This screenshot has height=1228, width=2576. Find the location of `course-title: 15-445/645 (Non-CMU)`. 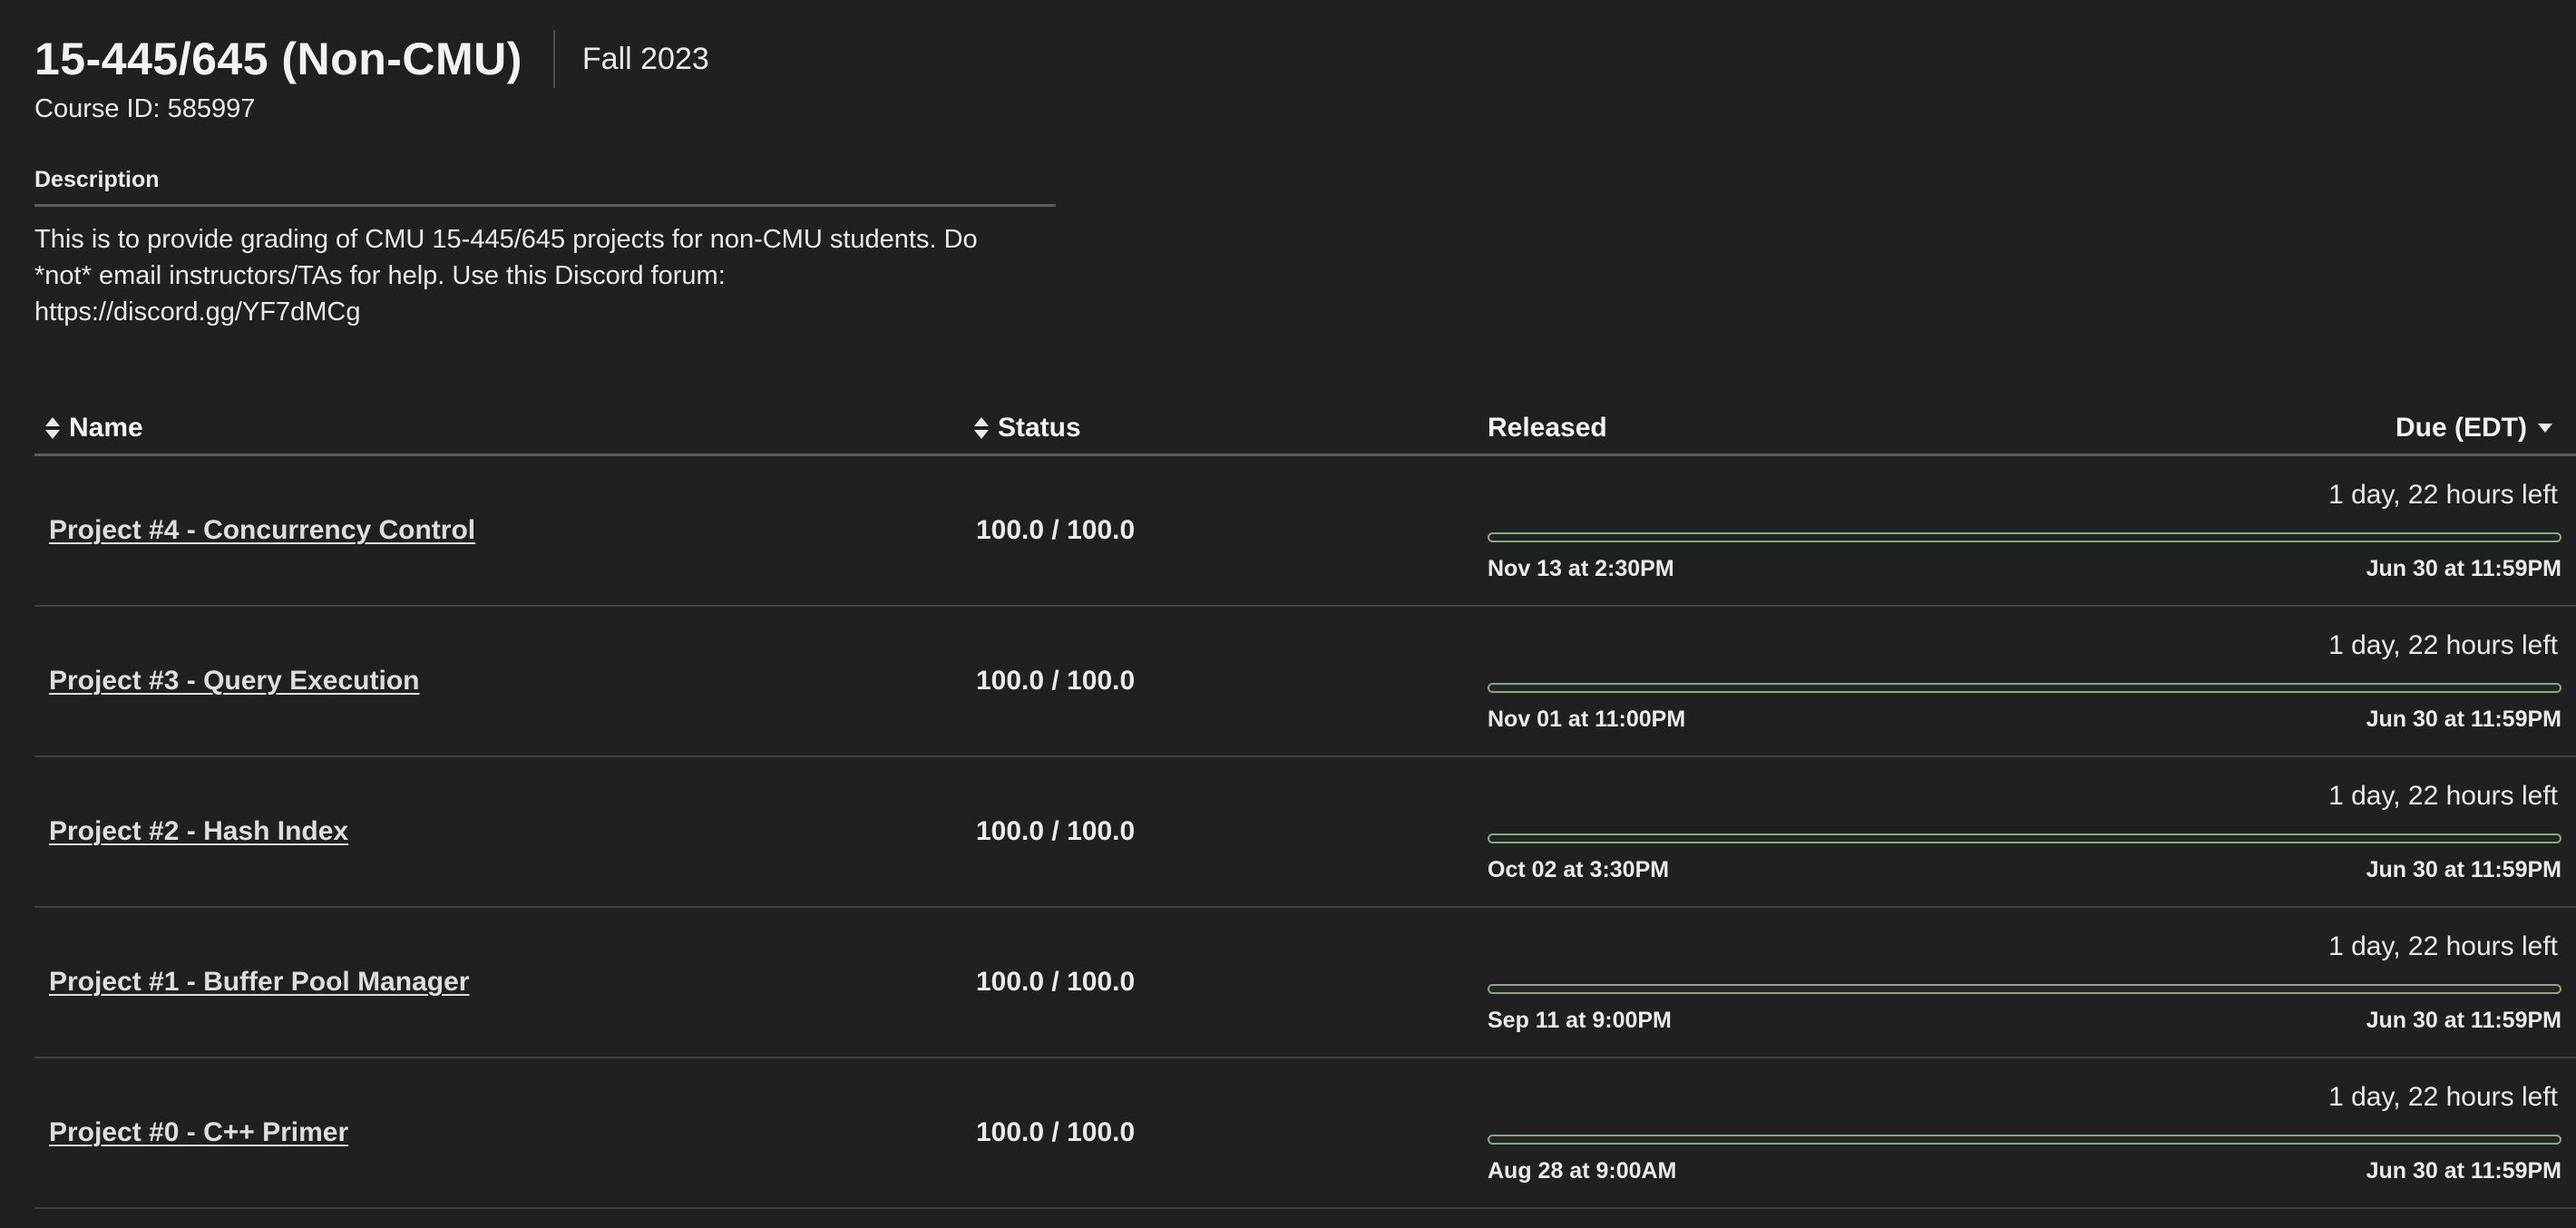

course-title: 15-445/645 (Non-CMU) is located at coordinates (278, 59).